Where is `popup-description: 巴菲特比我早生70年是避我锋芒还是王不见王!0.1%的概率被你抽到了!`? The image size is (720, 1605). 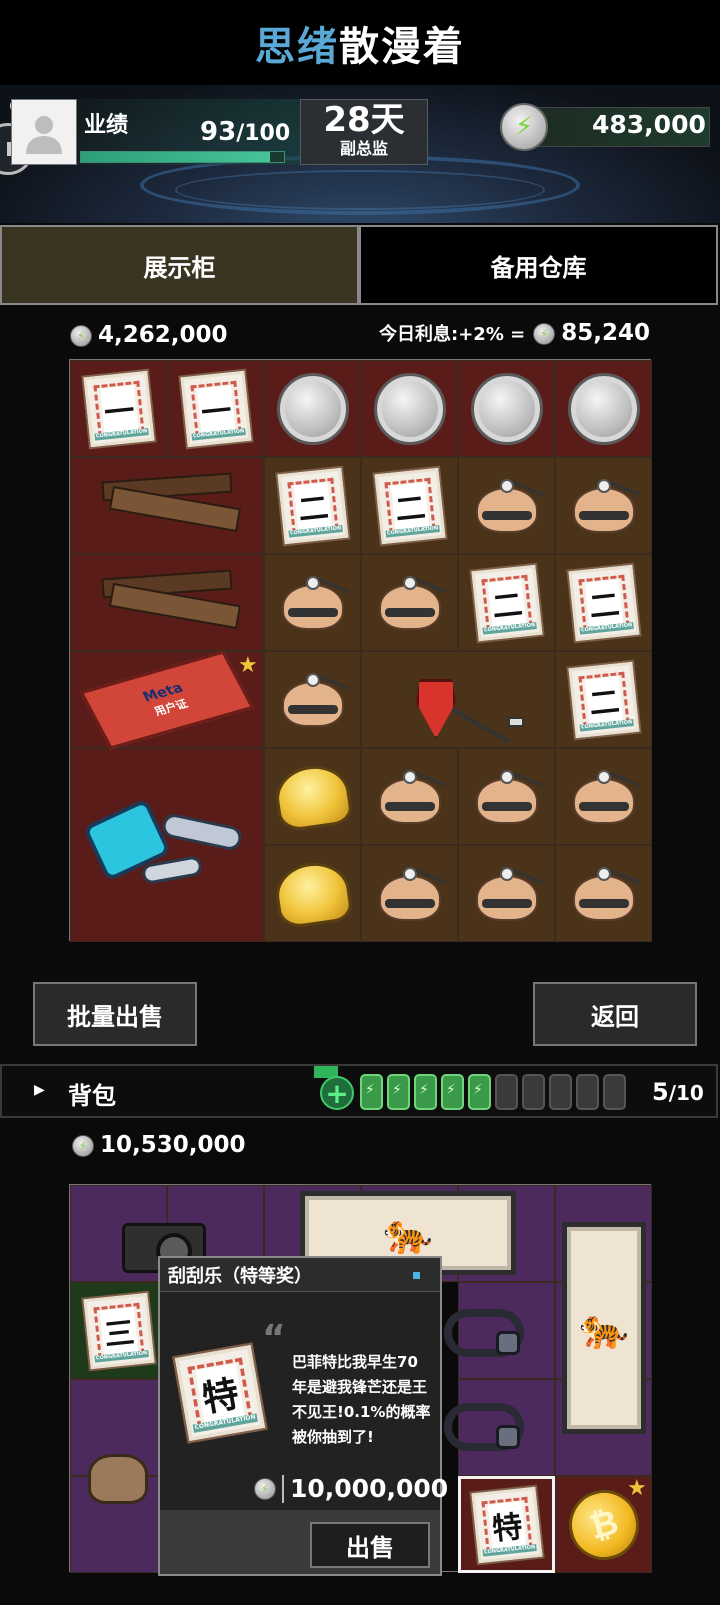
popup-description: 巴菲特比我早生70年是避我锋芒还是王不见王!0.1%的概率被你抽到了! is located at coordinates (361, 1399).